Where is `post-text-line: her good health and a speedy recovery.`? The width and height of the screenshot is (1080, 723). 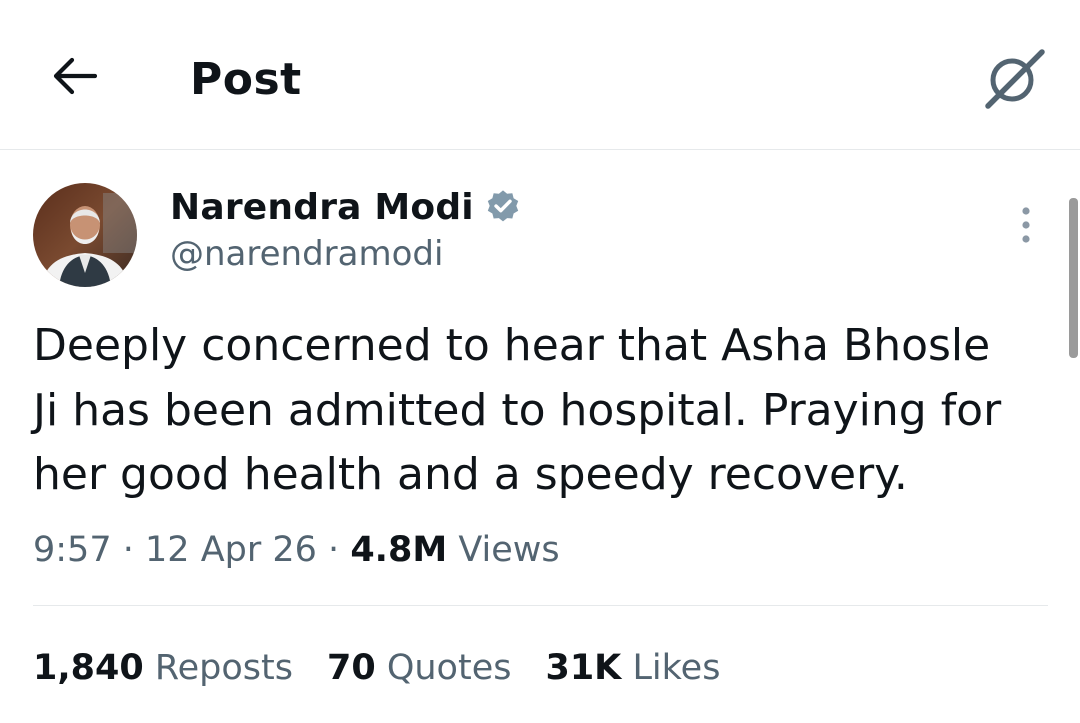
post-text-line: her good health and a speedy recovery. is located at coordinates (470, 474).